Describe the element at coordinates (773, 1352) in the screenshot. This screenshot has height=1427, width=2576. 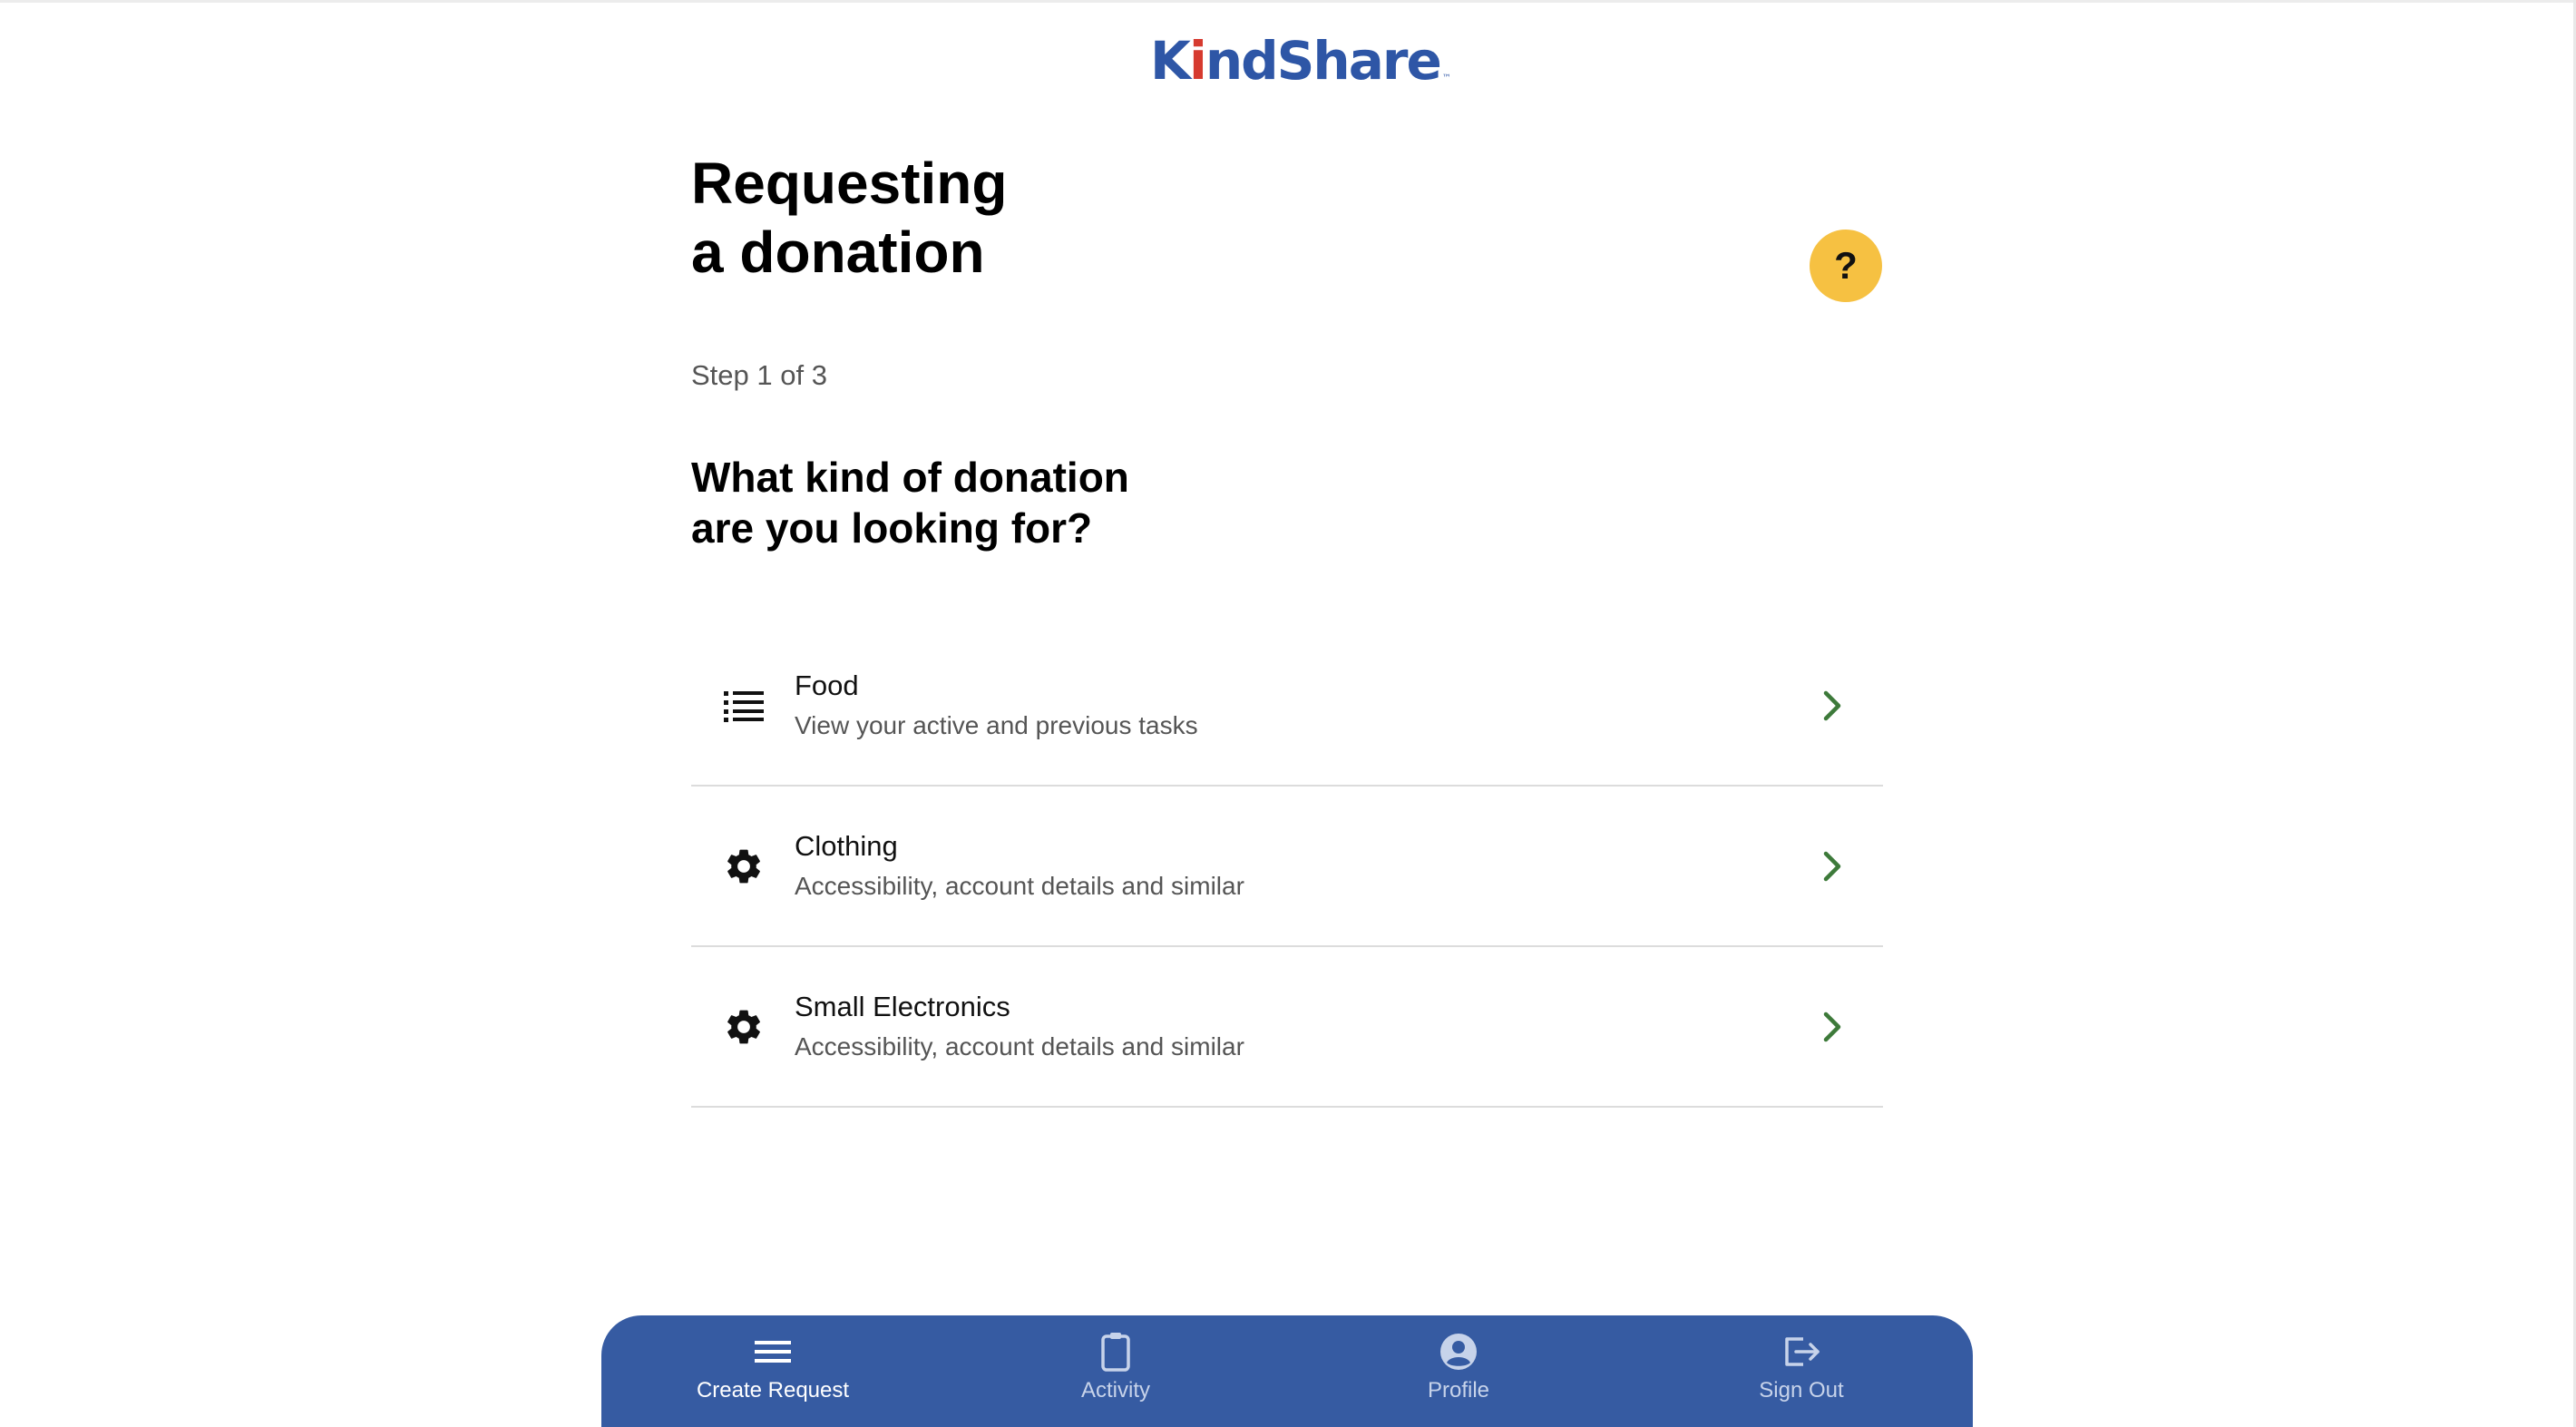
I see `menu-icon` at that location.